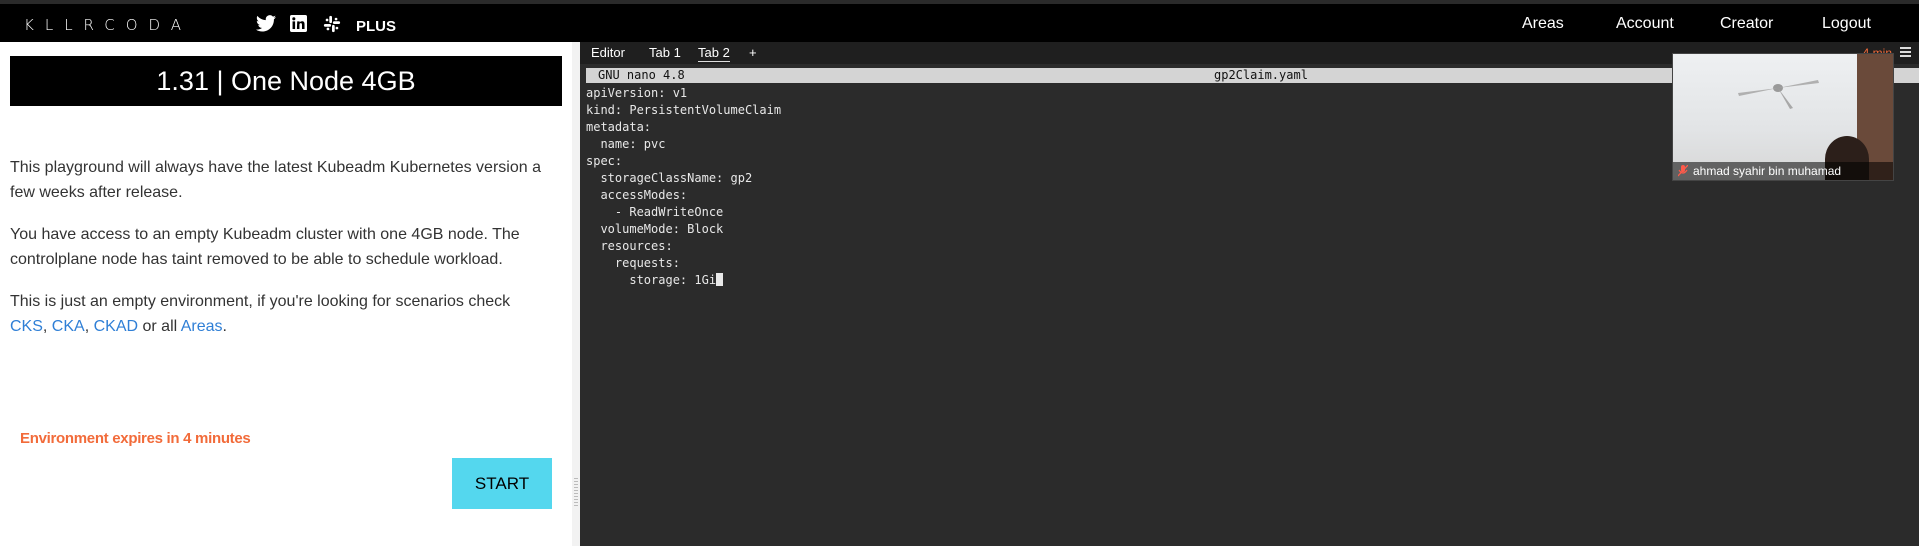  I want to click on code-line-last: storage: 1Gi, so click(683, 280).